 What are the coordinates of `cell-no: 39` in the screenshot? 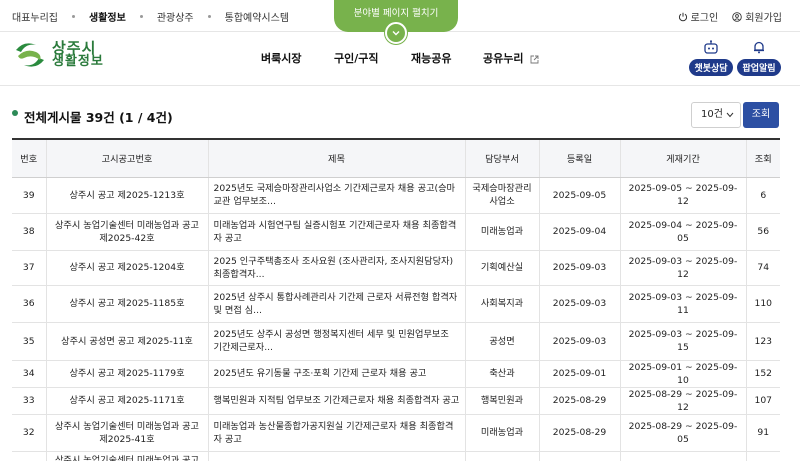 It's located at (29, 195).